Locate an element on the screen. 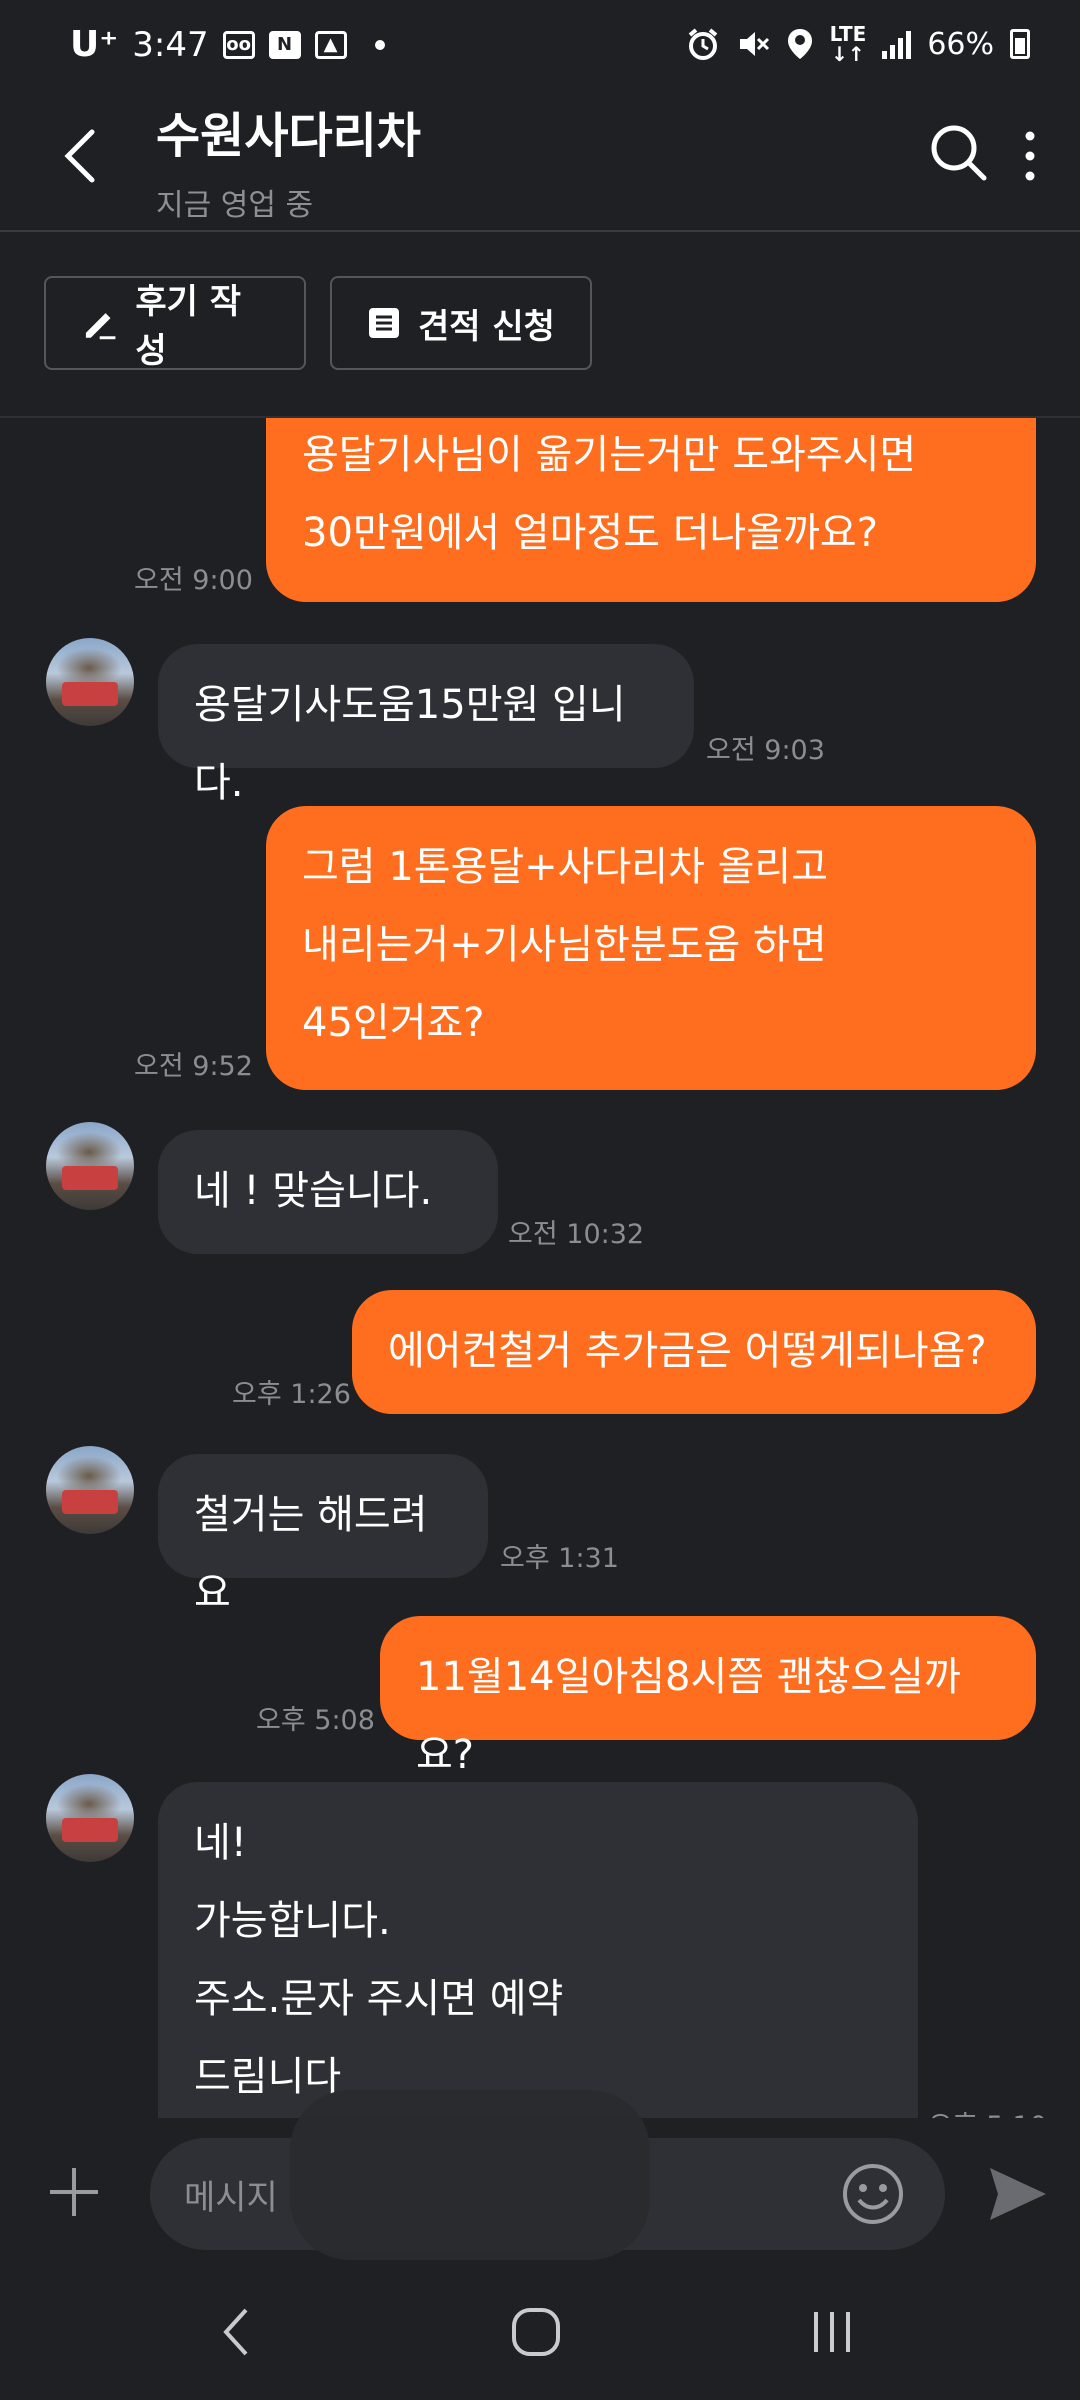 This screenshot has width=1080, height=2400. nav-recent-apps-icon is located at coordinates (832, 2332).